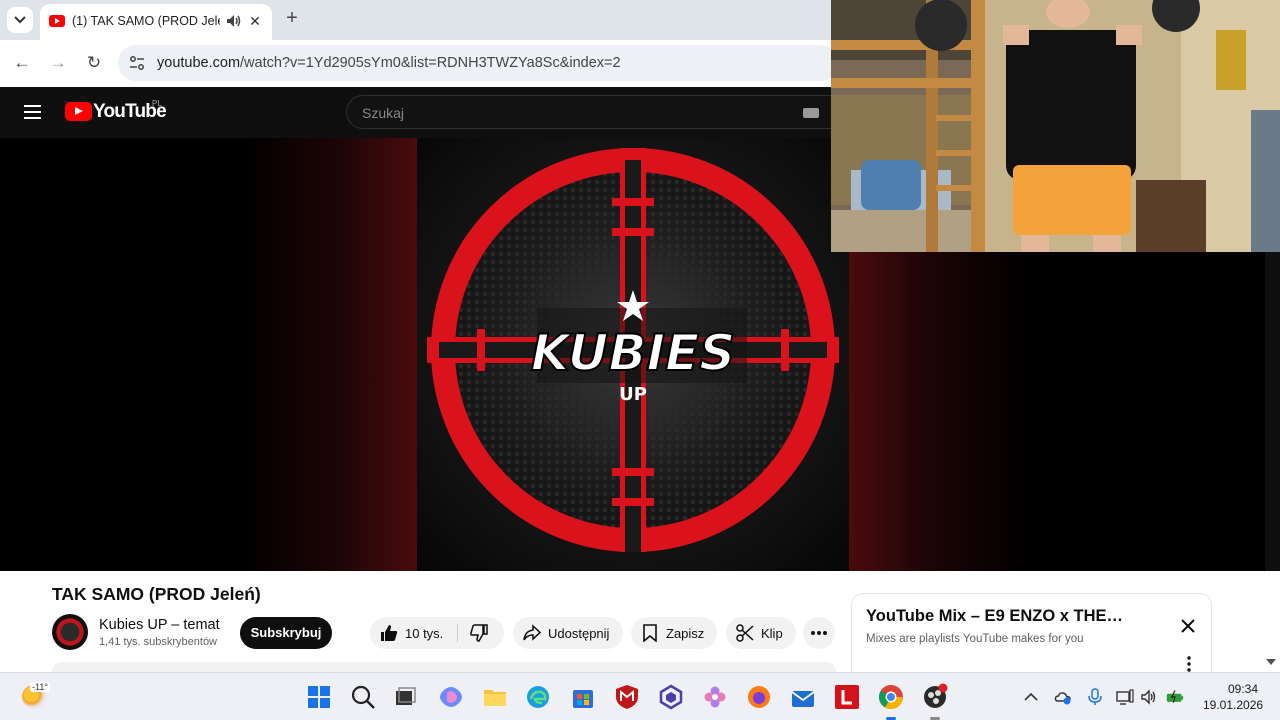  I want to click on mcafee-icon, so click(627, 697).